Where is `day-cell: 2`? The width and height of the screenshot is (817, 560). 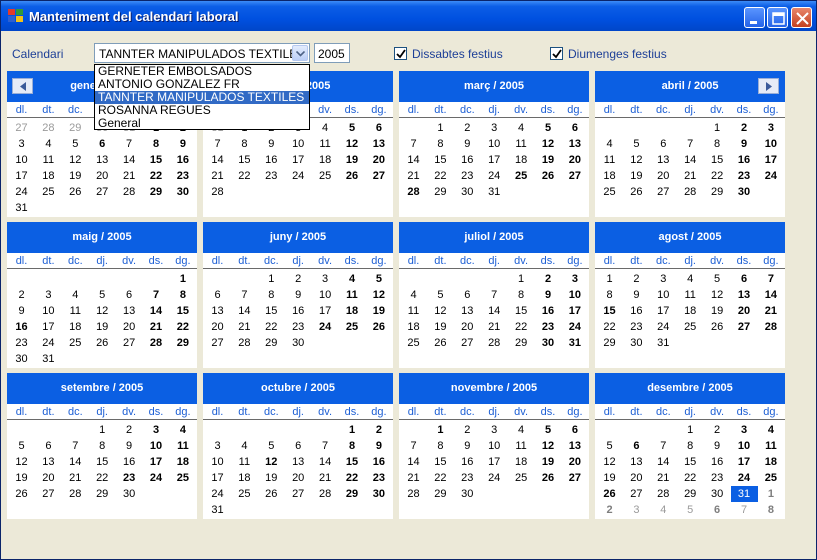 day-cell: 2 is located at coordinates (298, 279).